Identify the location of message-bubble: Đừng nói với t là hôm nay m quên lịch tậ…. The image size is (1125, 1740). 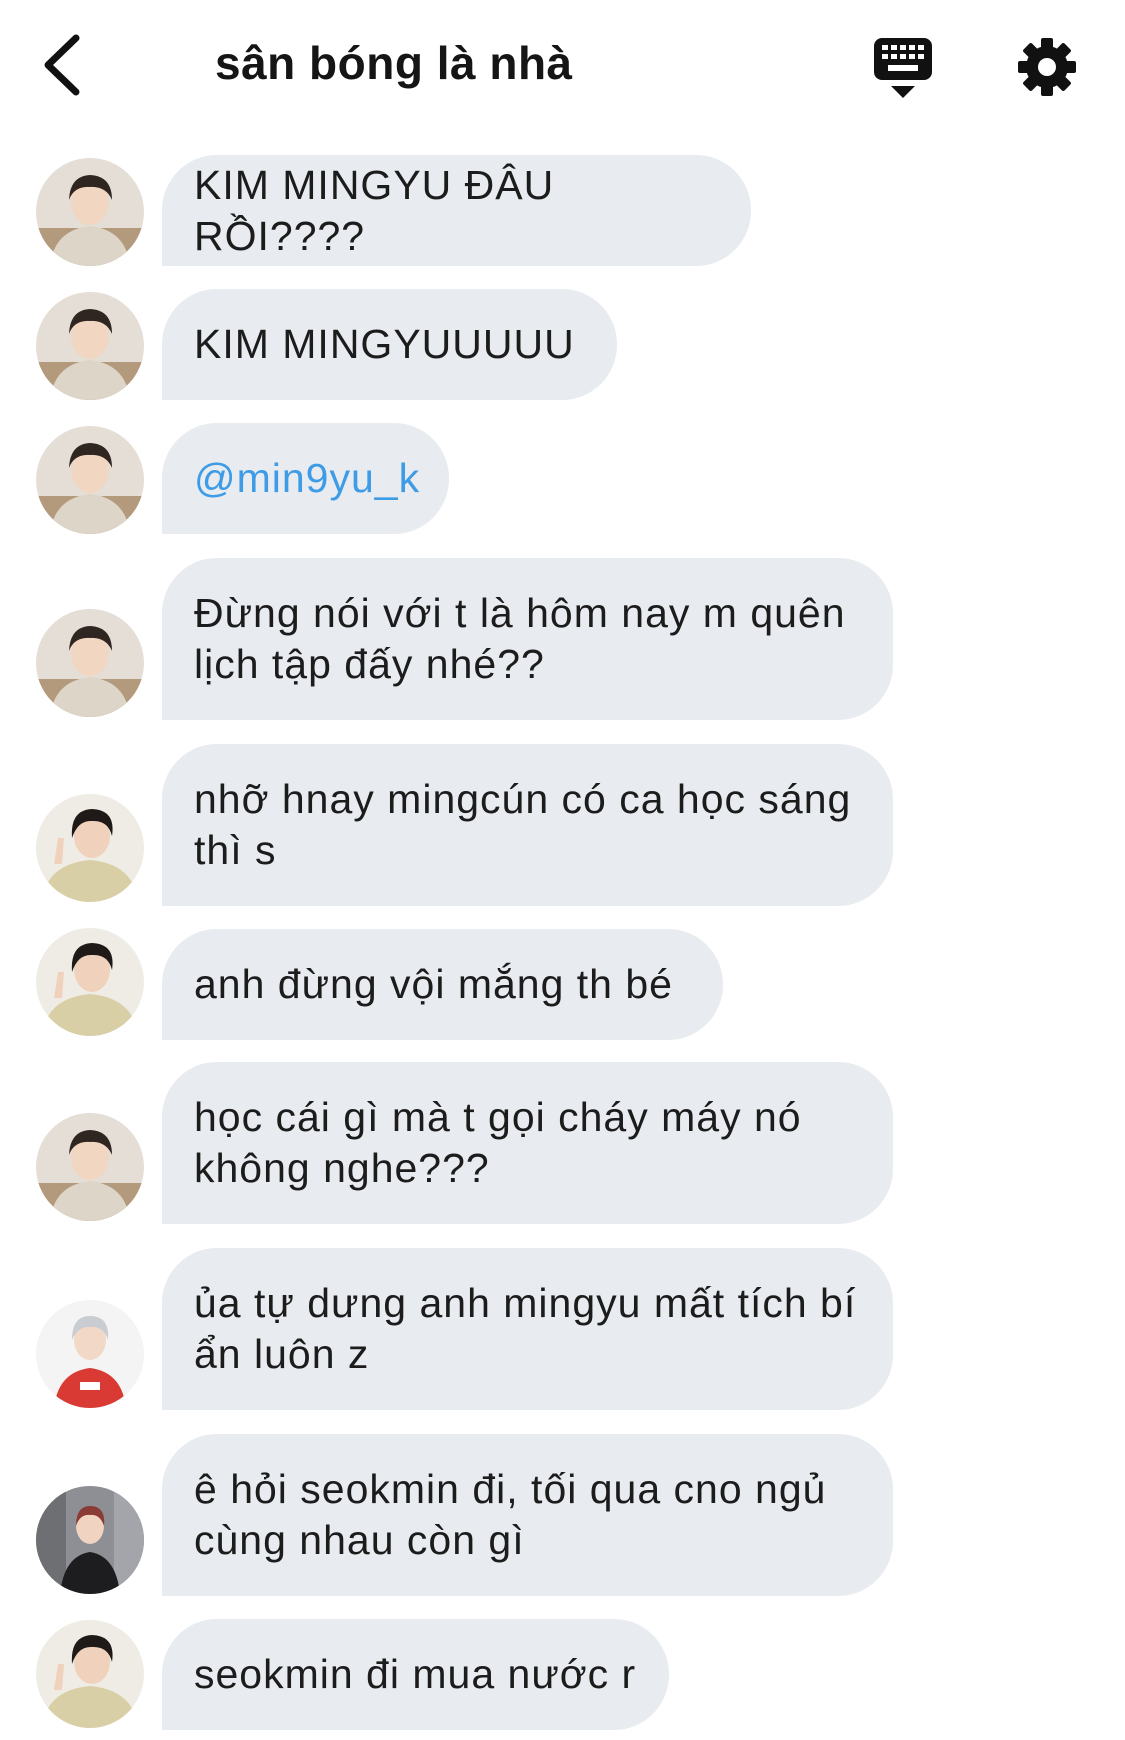
(527, 639).